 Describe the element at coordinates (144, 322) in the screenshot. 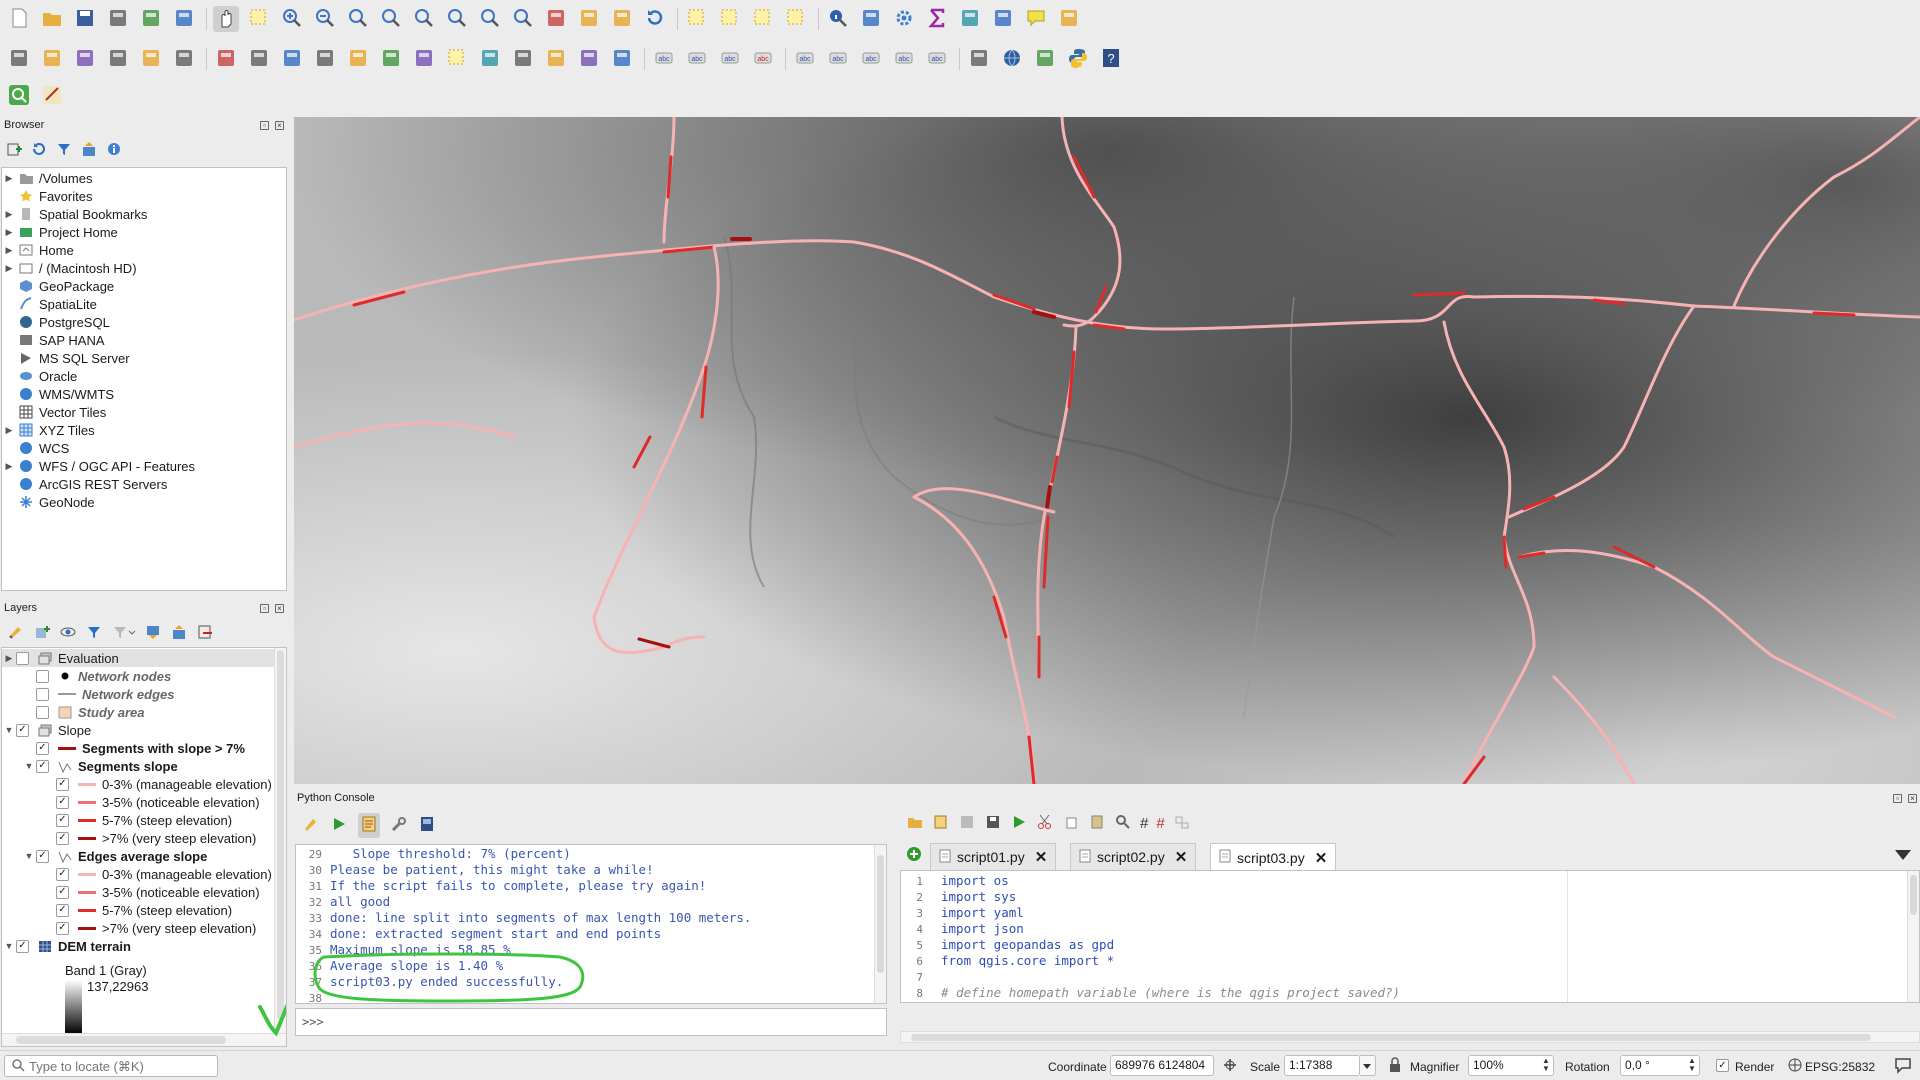

I see `browser-item-postgresql: PostgreSQL` at that location.